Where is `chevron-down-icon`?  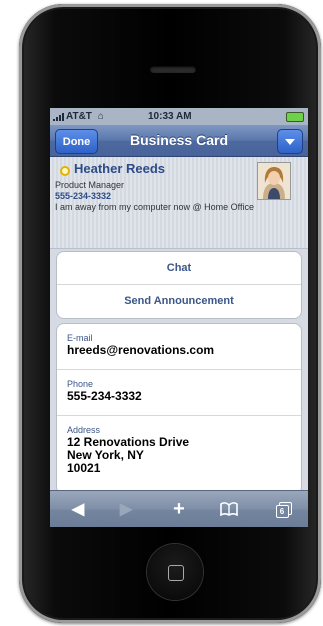 chevron-down-icon is located at coordinates (290, 141).